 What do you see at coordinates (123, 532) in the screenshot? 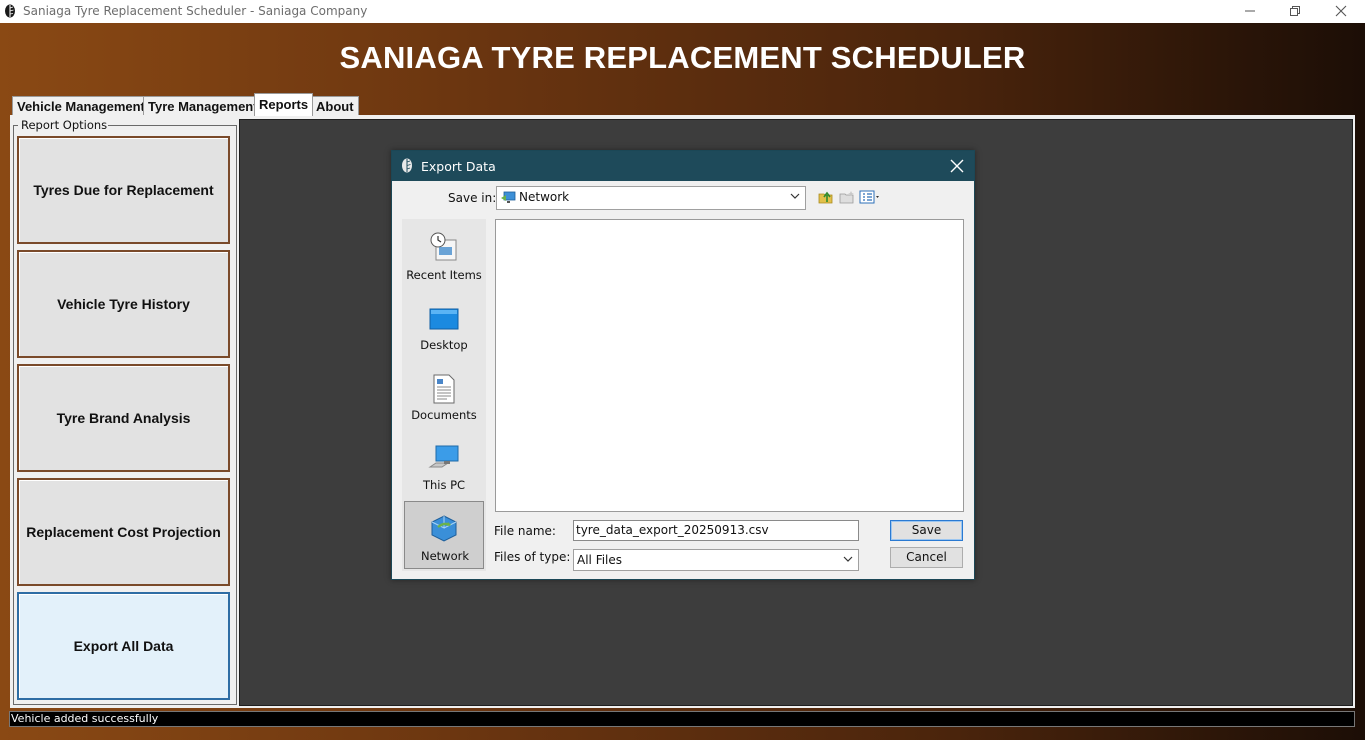
I see `replacement-cost-projection-button: Replacement Cost Projection` at bounding box center [123, 532].